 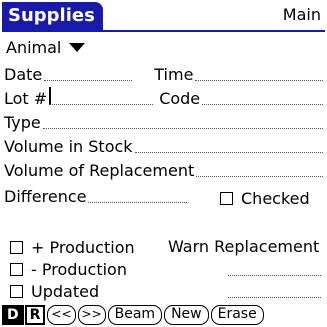 I want to click on title-underline, so click(x=163, y=31).